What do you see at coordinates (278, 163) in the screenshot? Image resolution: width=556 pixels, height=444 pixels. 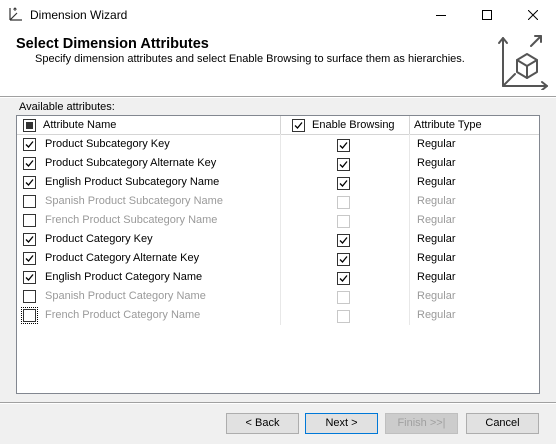 I see `table-row: Product Subcategory Alternate Key Regular` at bounding box center [278, 163].